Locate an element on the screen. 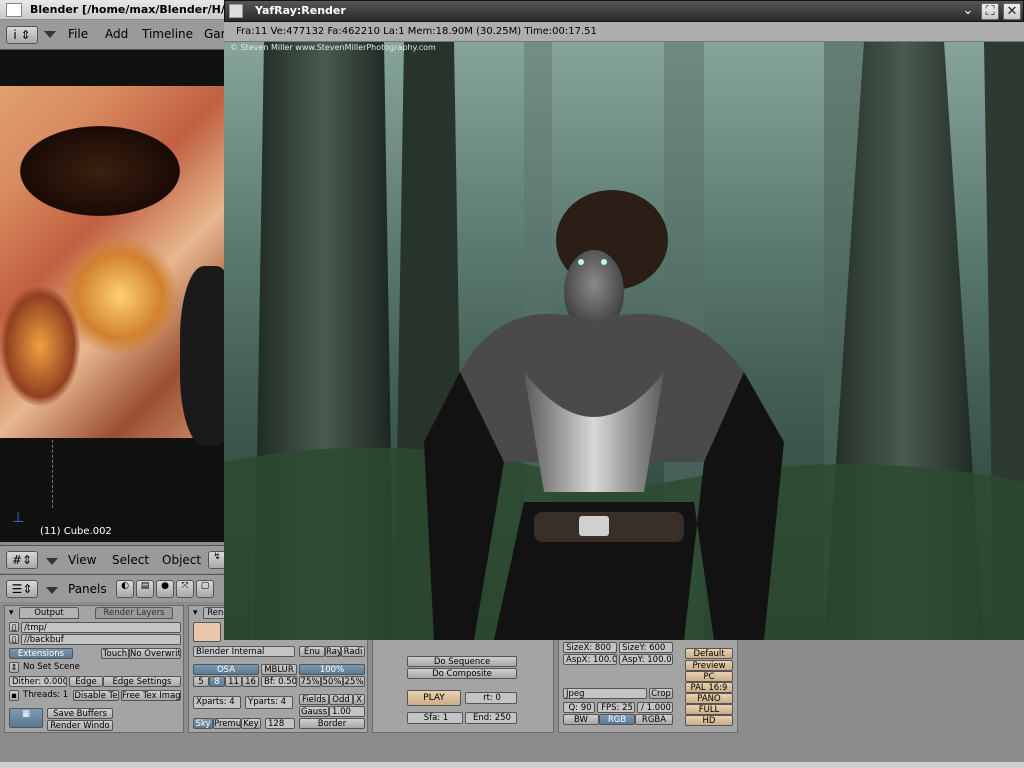 Image resolution: width=1024 pixels, height=768 pixels. file-format-select: Jpeg is located at coordinates (605, 693).